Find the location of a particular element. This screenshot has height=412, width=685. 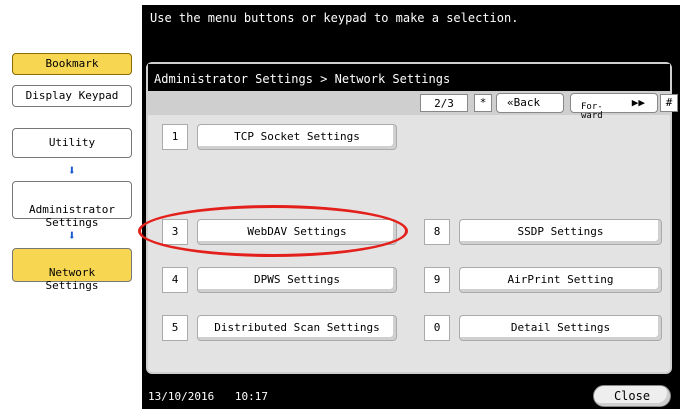

item-5-number: 5 is located at coordinates (175, 328).